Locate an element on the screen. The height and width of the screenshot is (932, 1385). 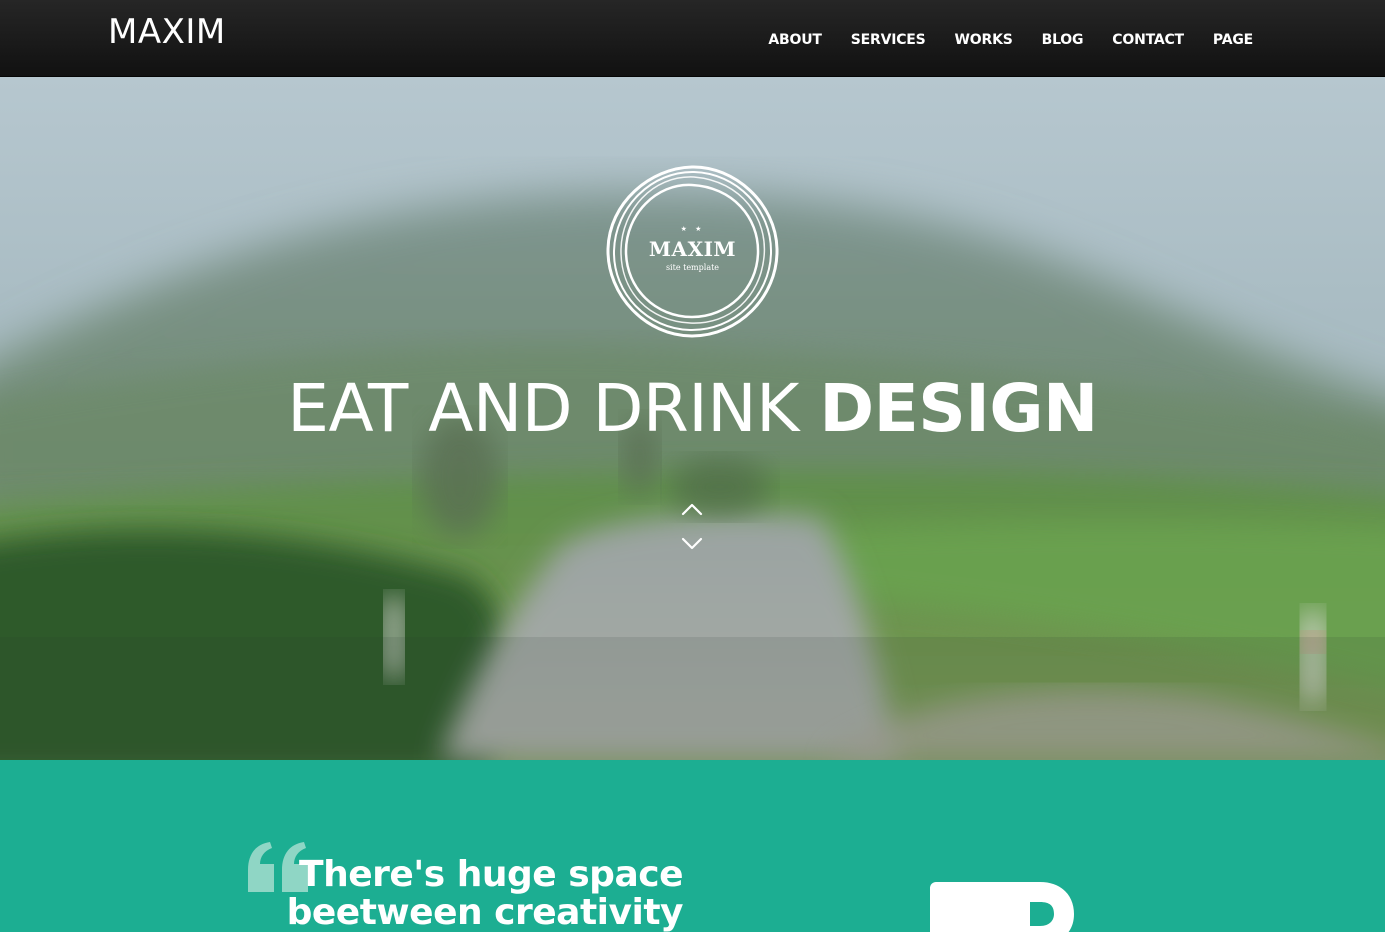
nav-item-blog: BLOG is located at coordinates (1063, 40).